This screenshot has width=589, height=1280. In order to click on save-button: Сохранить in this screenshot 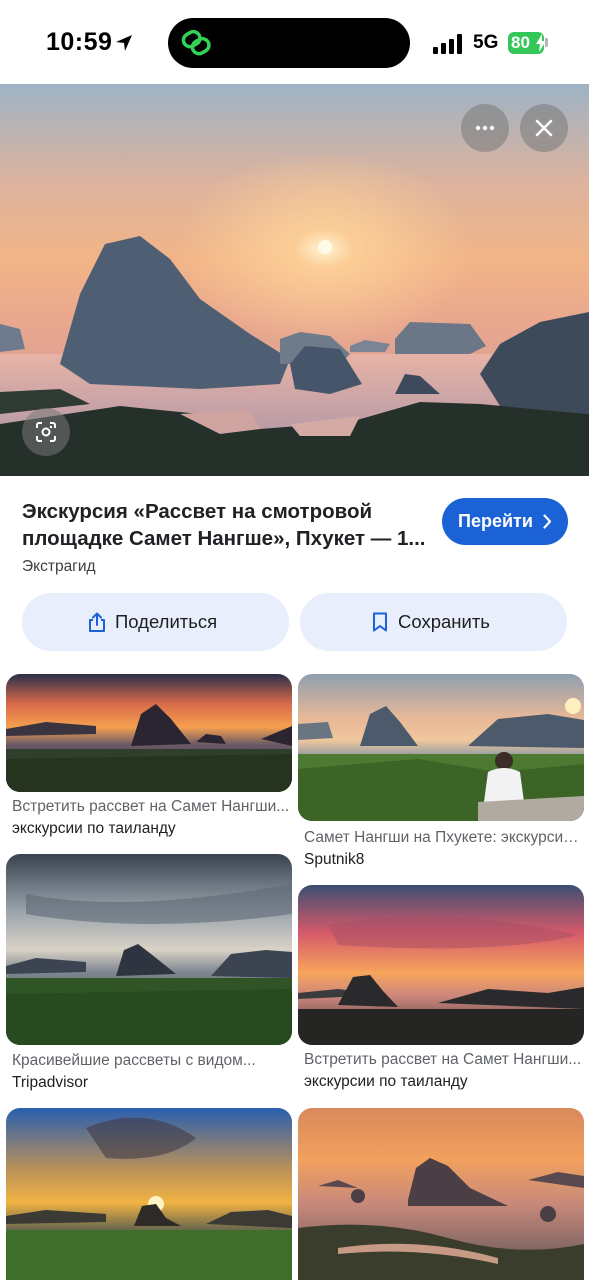, I will do `click(433, 622)`.